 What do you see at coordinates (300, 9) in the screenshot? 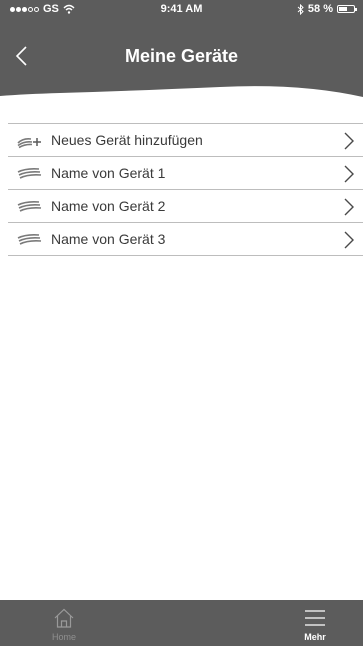
I see `bluetooth-icon` at bounding box center [300, 9].